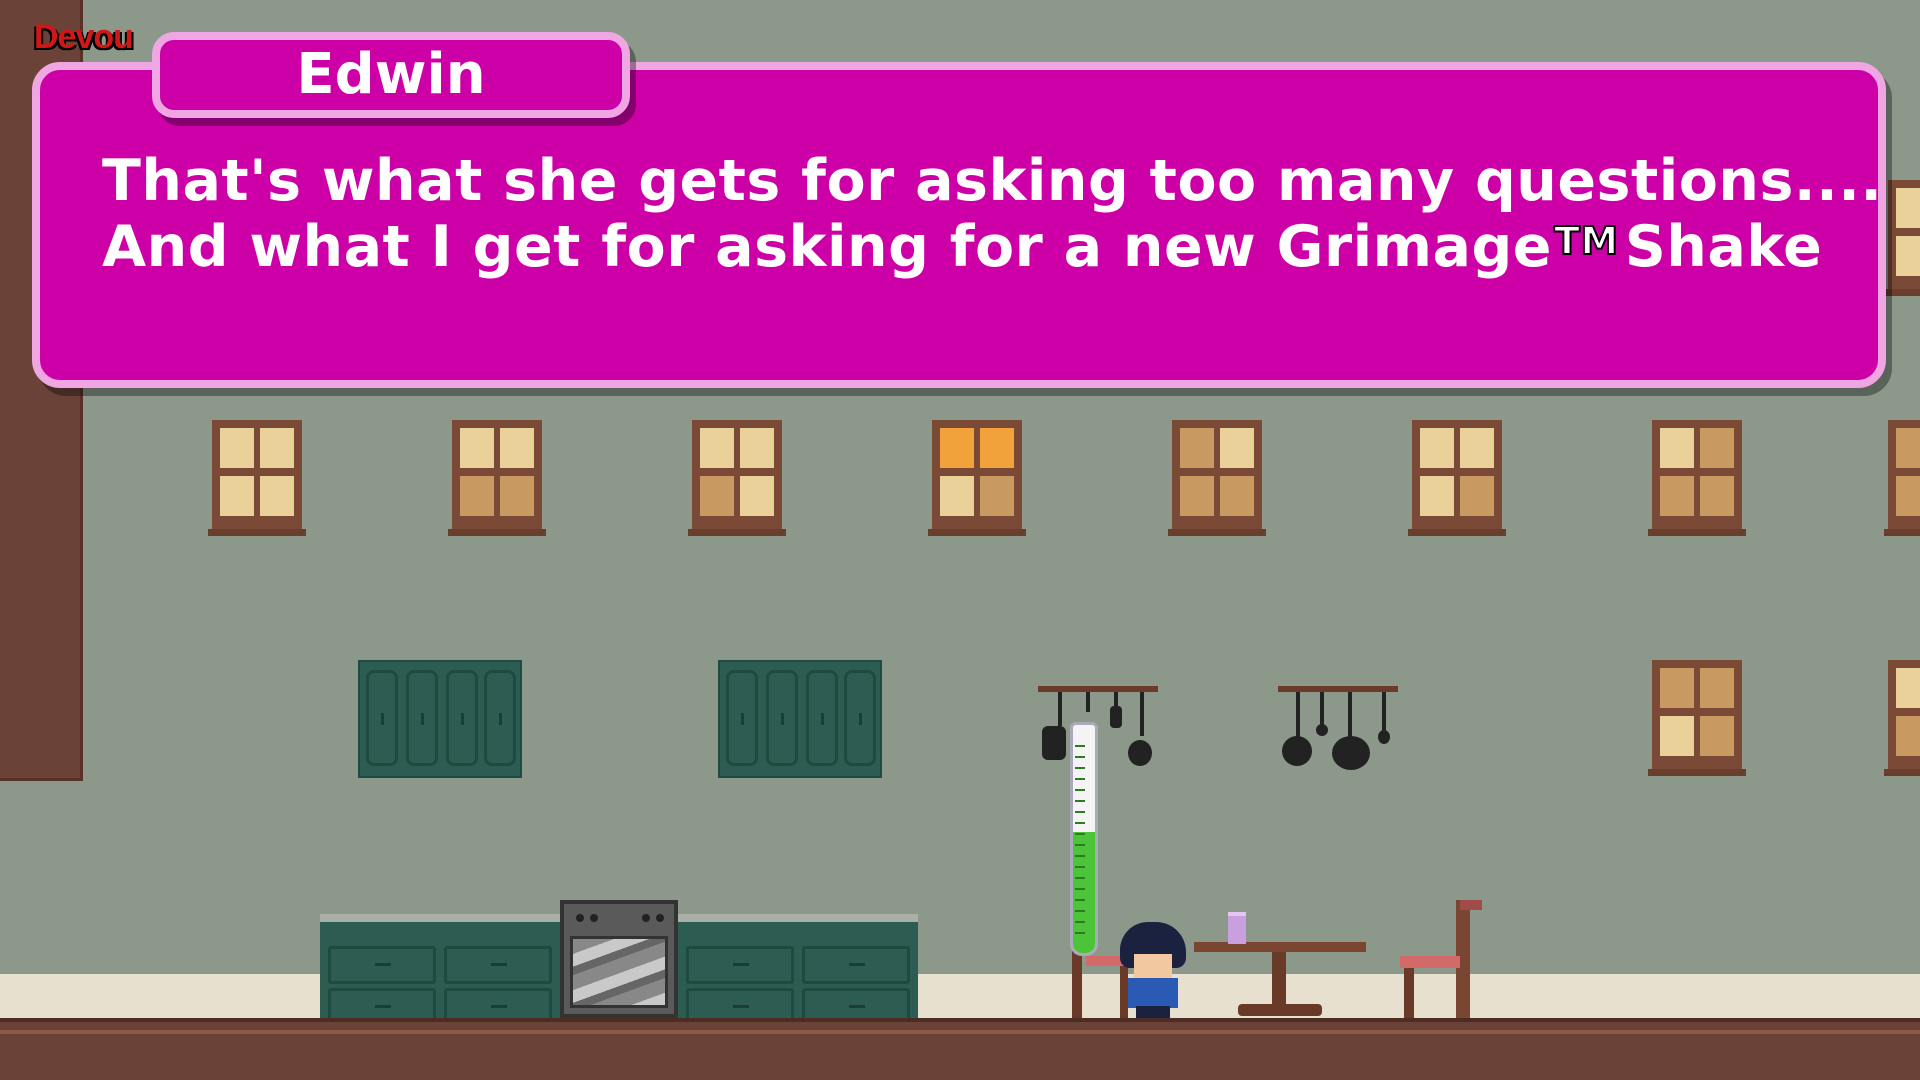 The height and width of the screenshot is (1080, 1920). I want to click on hud-title: Devou, so click(84, 37).